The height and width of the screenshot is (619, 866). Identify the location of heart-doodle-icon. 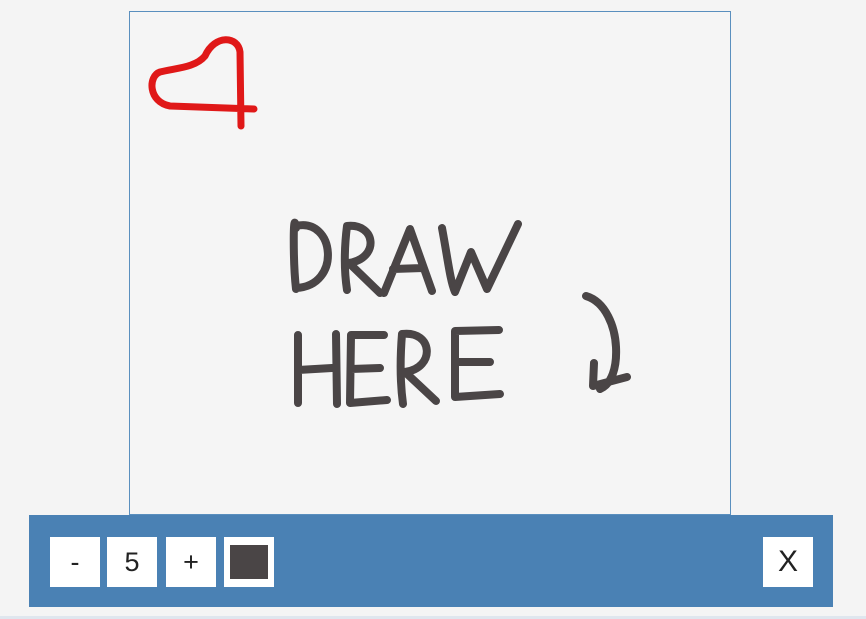
(203, 83).